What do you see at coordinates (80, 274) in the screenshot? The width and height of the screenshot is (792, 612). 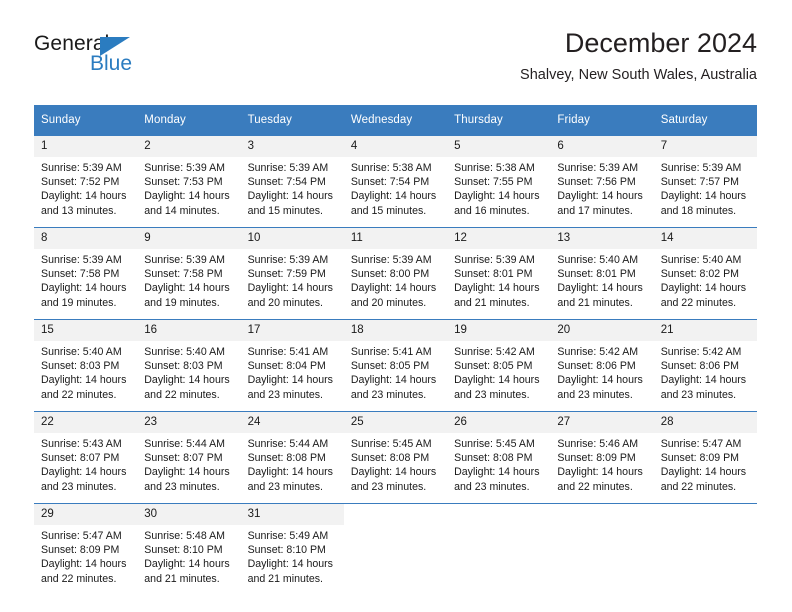 I see `sunset-text: Sunset: 7:58 PM` at bounding box center [80, 274].